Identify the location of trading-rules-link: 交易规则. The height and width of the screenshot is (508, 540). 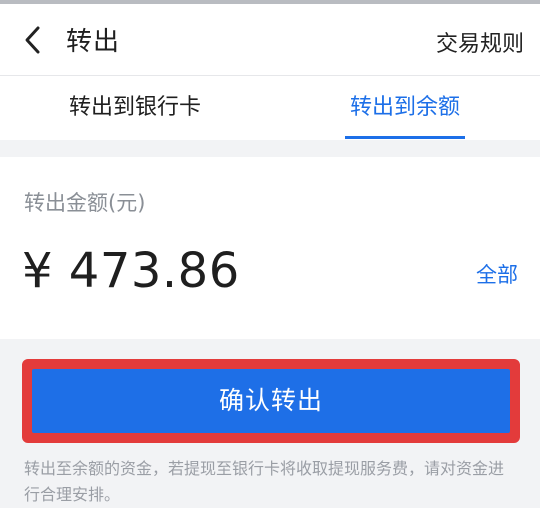
(480, 42).